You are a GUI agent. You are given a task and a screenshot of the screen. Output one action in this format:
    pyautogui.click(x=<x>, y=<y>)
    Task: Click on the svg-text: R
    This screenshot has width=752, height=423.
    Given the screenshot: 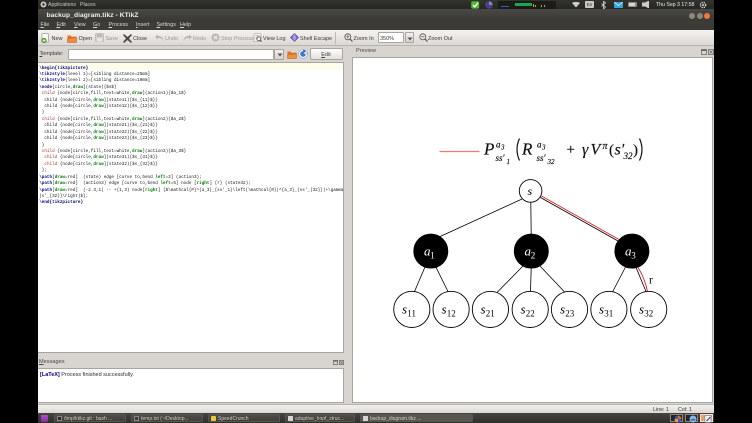 What is the action you would take?
    pyautogui.click(x=527, y=148)
    